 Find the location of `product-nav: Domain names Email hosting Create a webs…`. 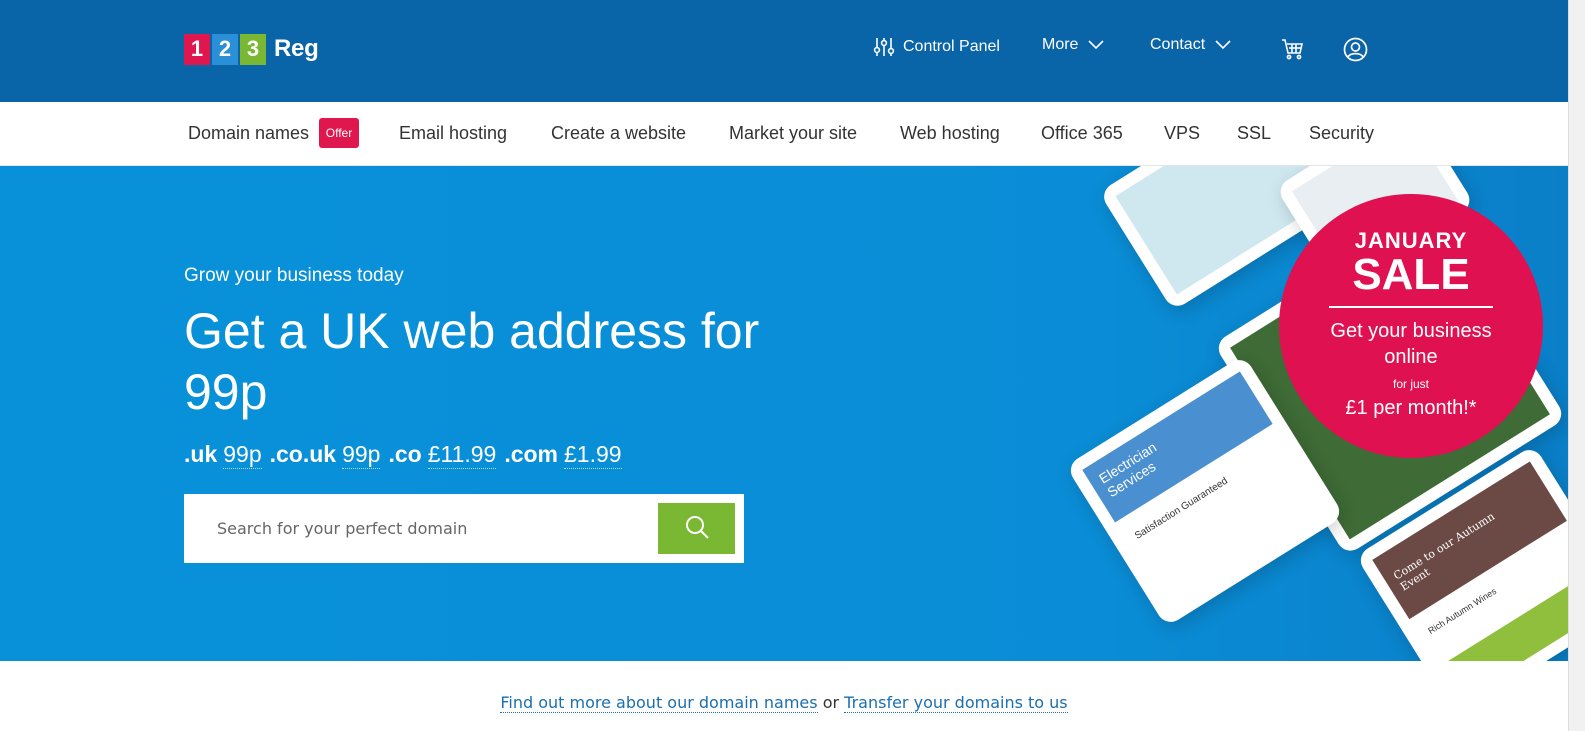

product-nav: Domain names Email hosting Create a webs… is located at coordinates (784, 134).